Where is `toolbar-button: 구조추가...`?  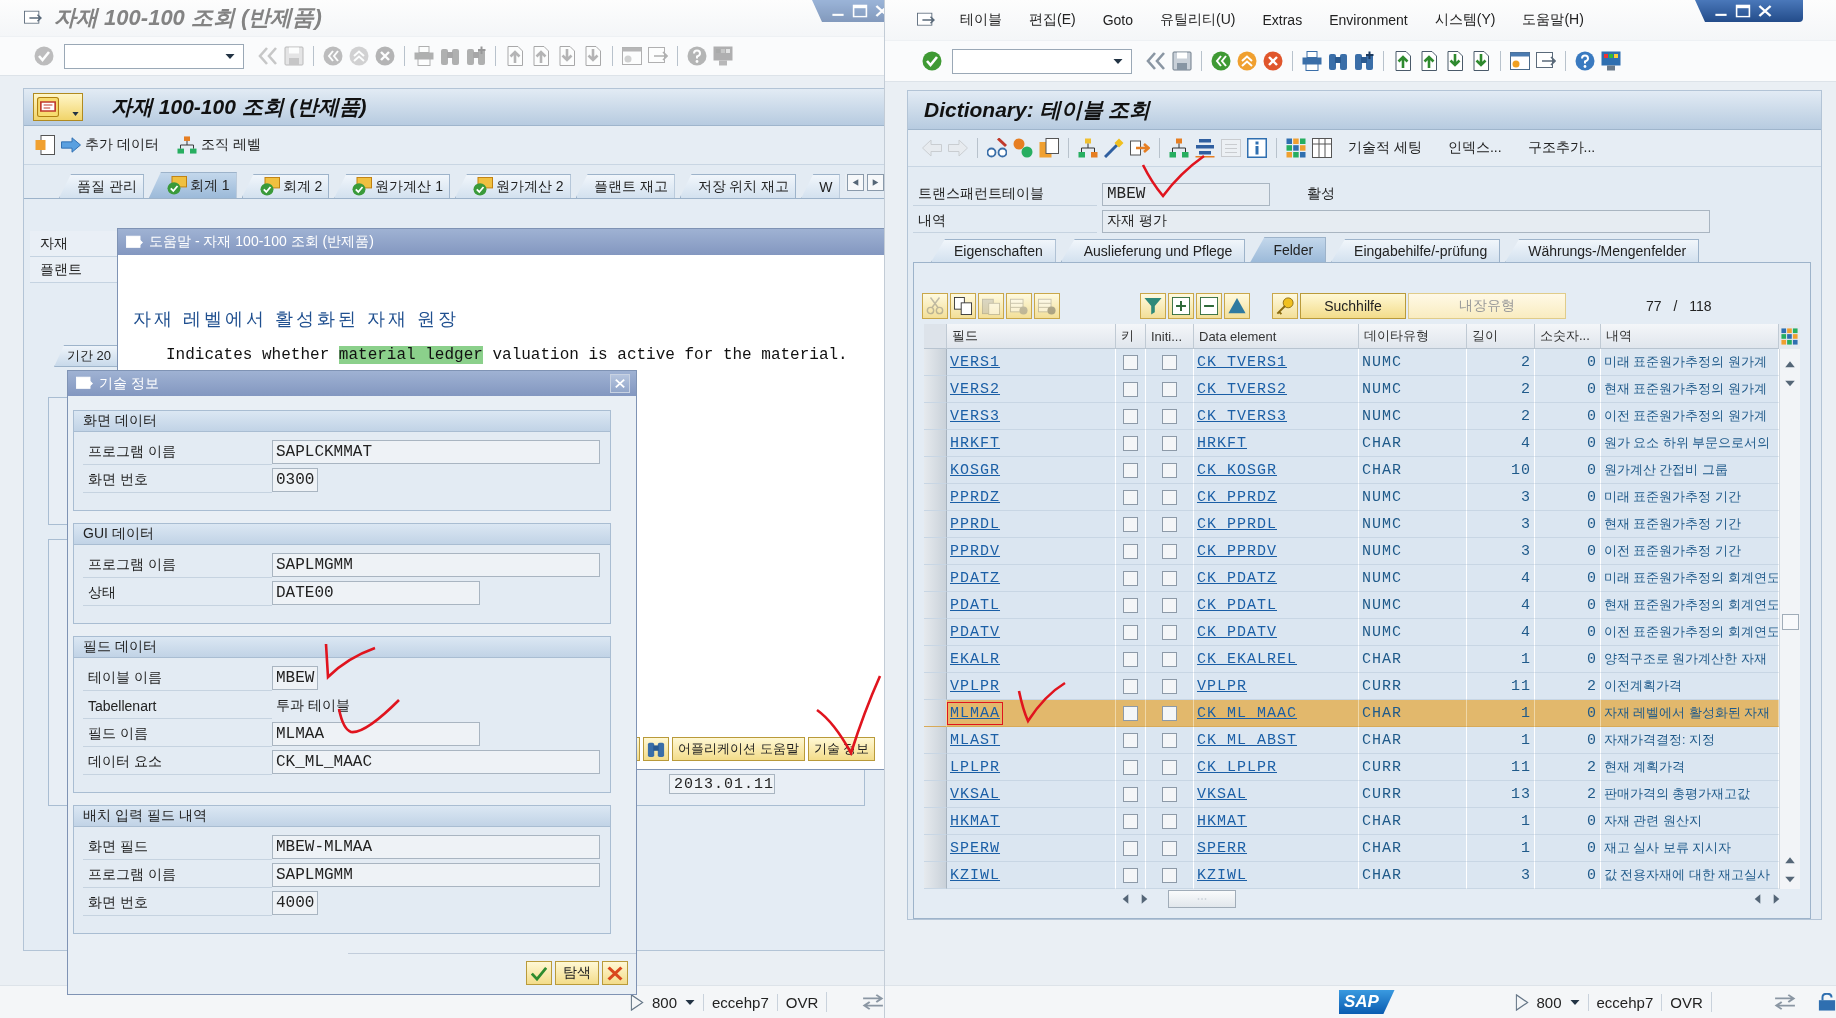 toolbar-button: 구조추가... is located at coordinates (1561, 148).